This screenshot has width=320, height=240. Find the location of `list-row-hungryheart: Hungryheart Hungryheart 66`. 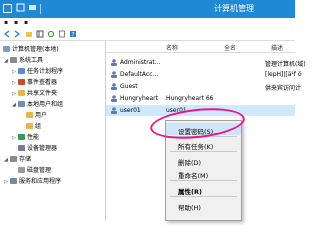

list-row-hungryheart: Hungryheart Hungryheart 66 is located at coordinates (200, 98).